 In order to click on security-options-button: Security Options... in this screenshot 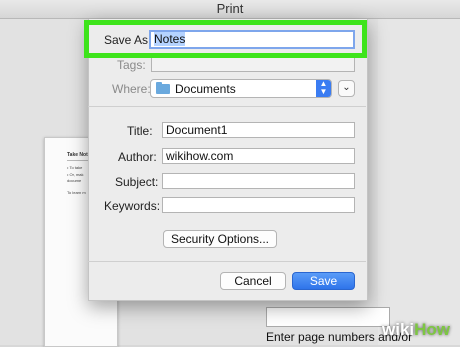, I will do `click(220, 239)`.